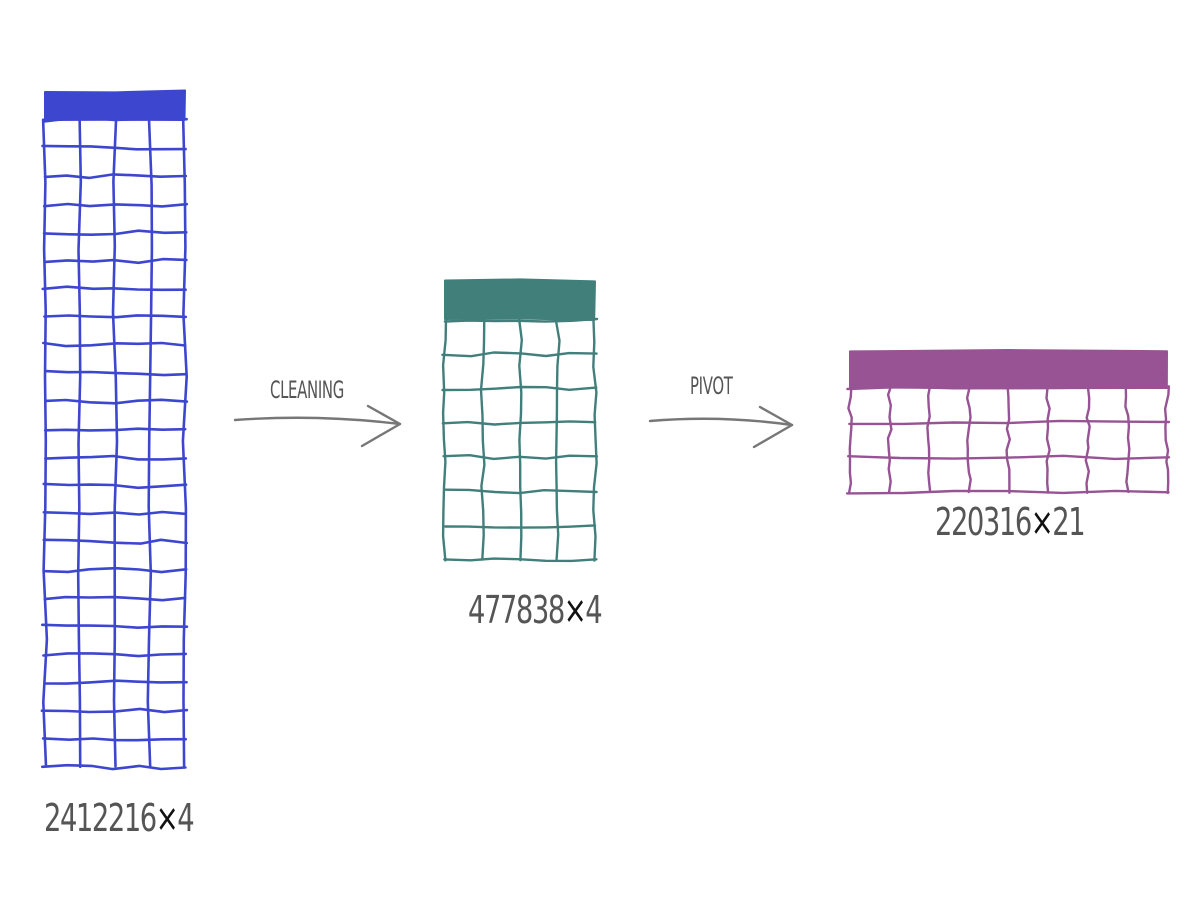 The width and height of the screenshot is (1200, 905). I want to click on pivoted-row-count: 220316, so click(983, 522).